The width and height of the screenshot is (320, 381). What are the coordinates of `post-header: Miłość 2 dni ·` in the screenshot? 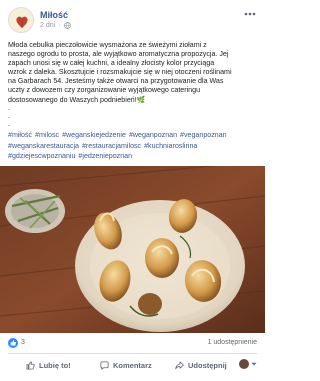 It's located at (132, 22).